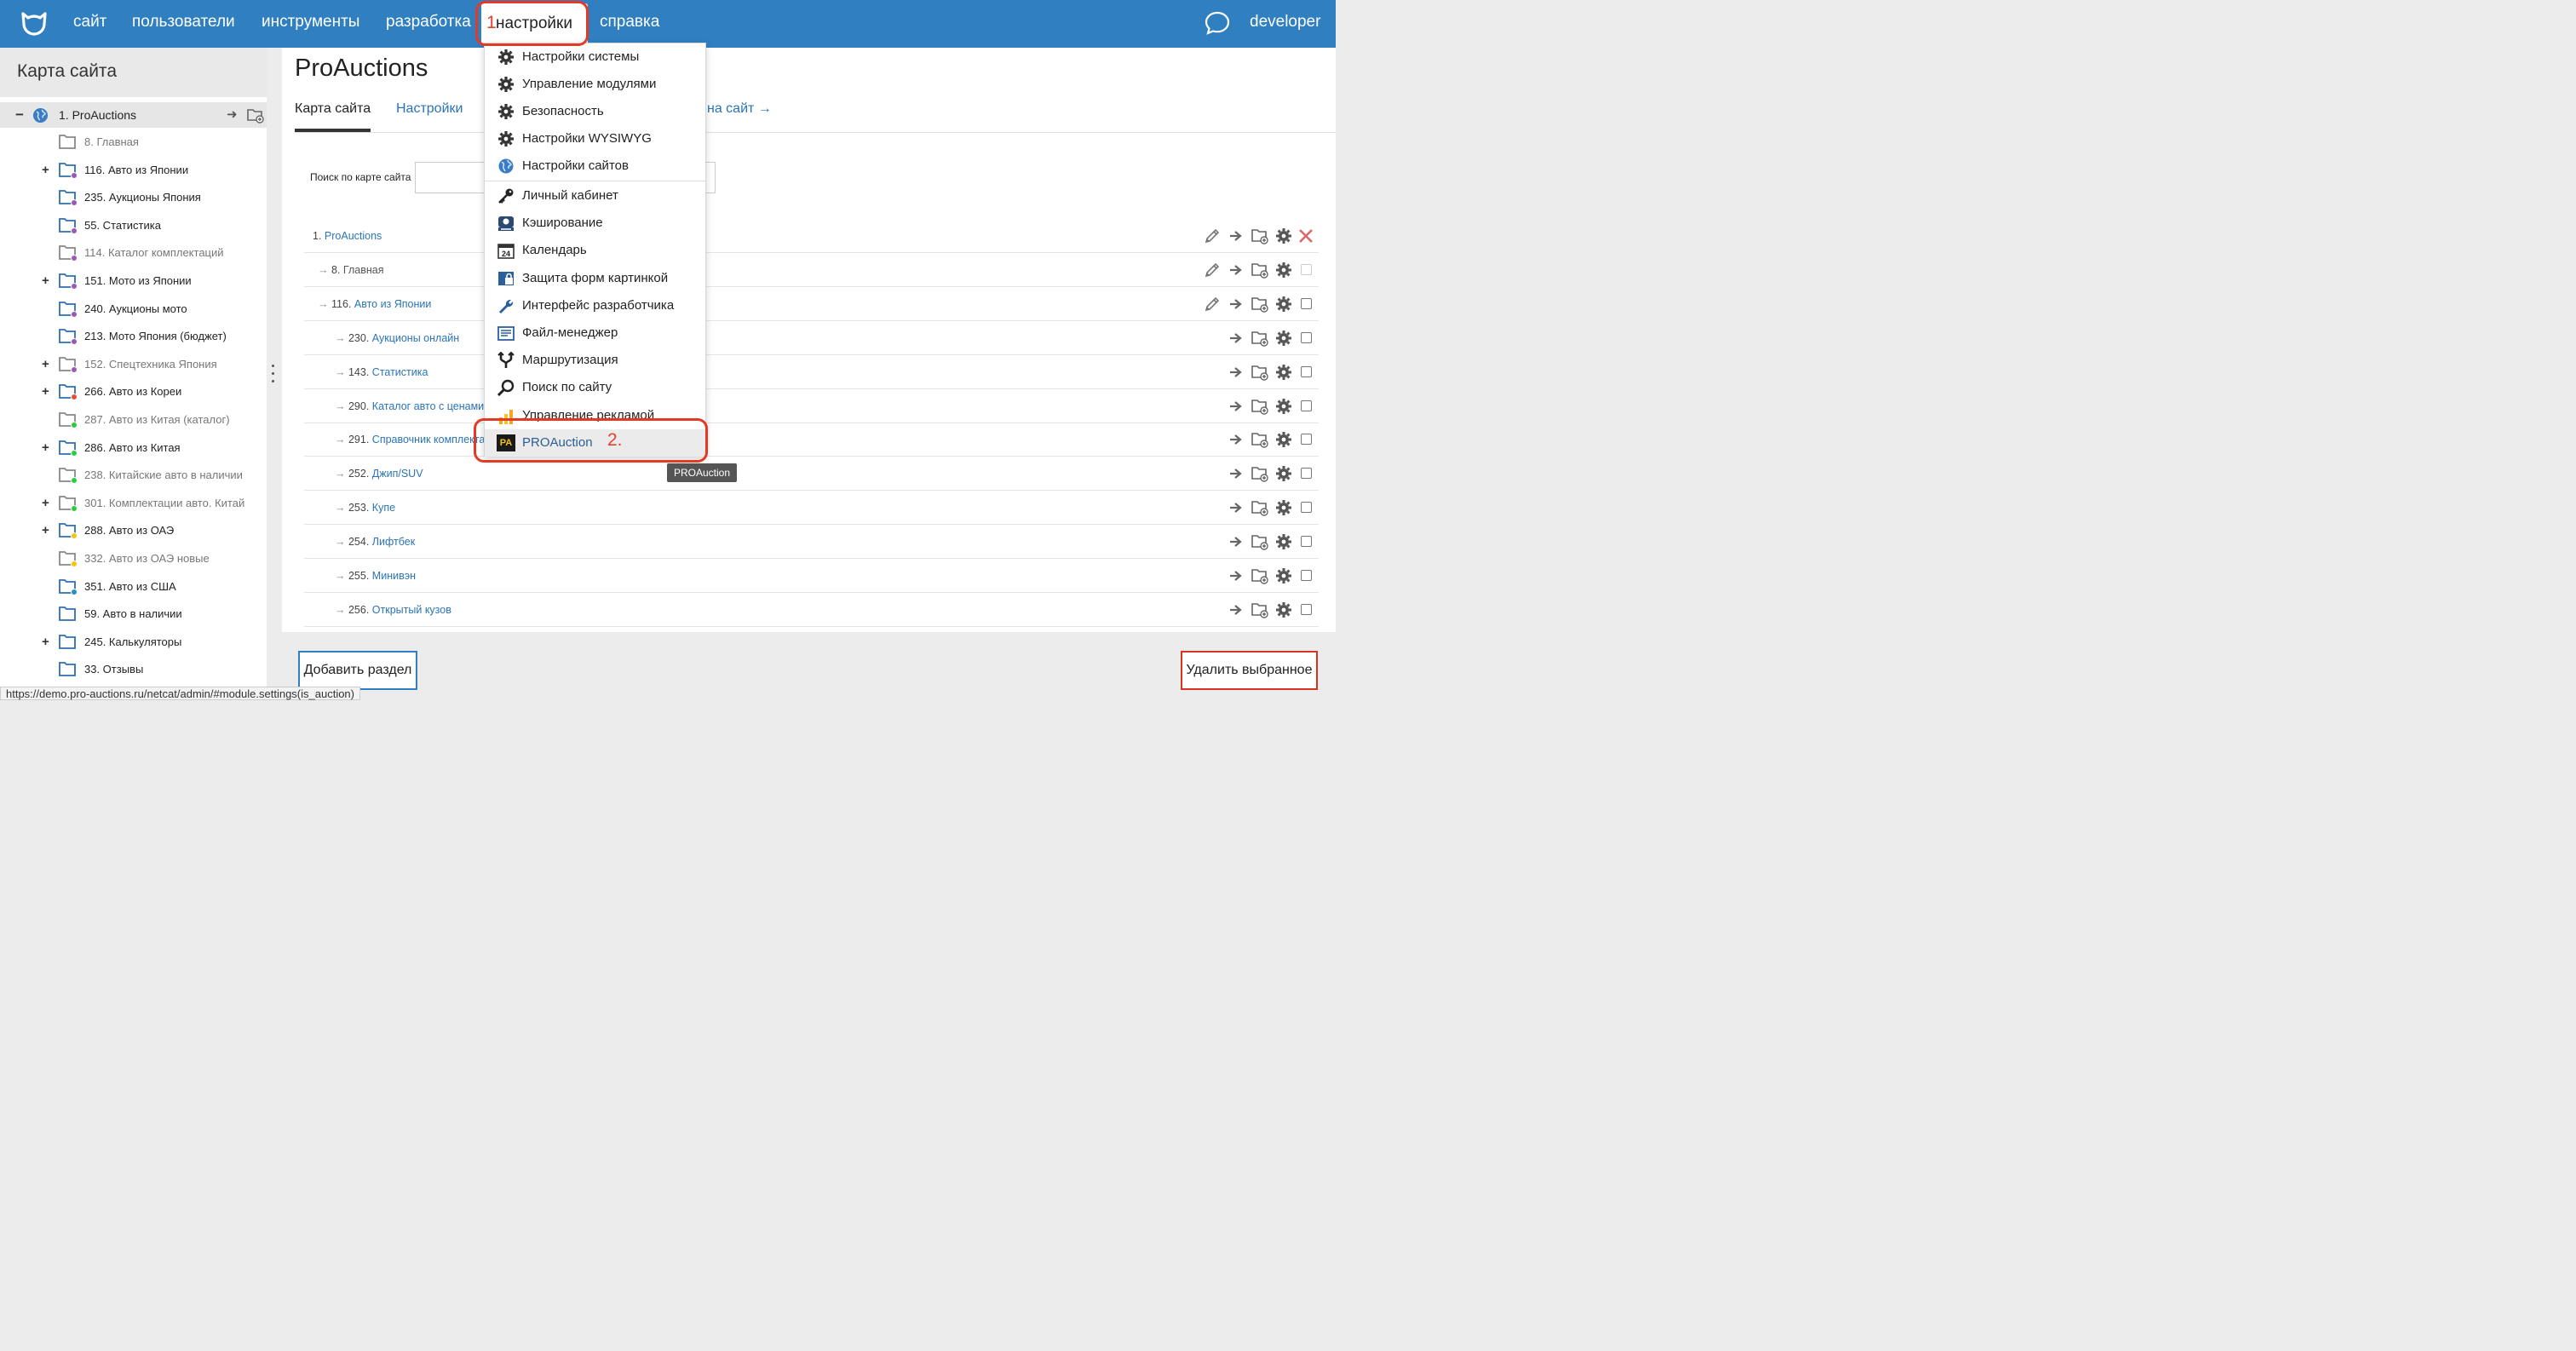 This screenshot has height=1351, width=2576. Describe the element at coordinates (1218, 23) in the screenshot. I see `chat-icon` at that location.